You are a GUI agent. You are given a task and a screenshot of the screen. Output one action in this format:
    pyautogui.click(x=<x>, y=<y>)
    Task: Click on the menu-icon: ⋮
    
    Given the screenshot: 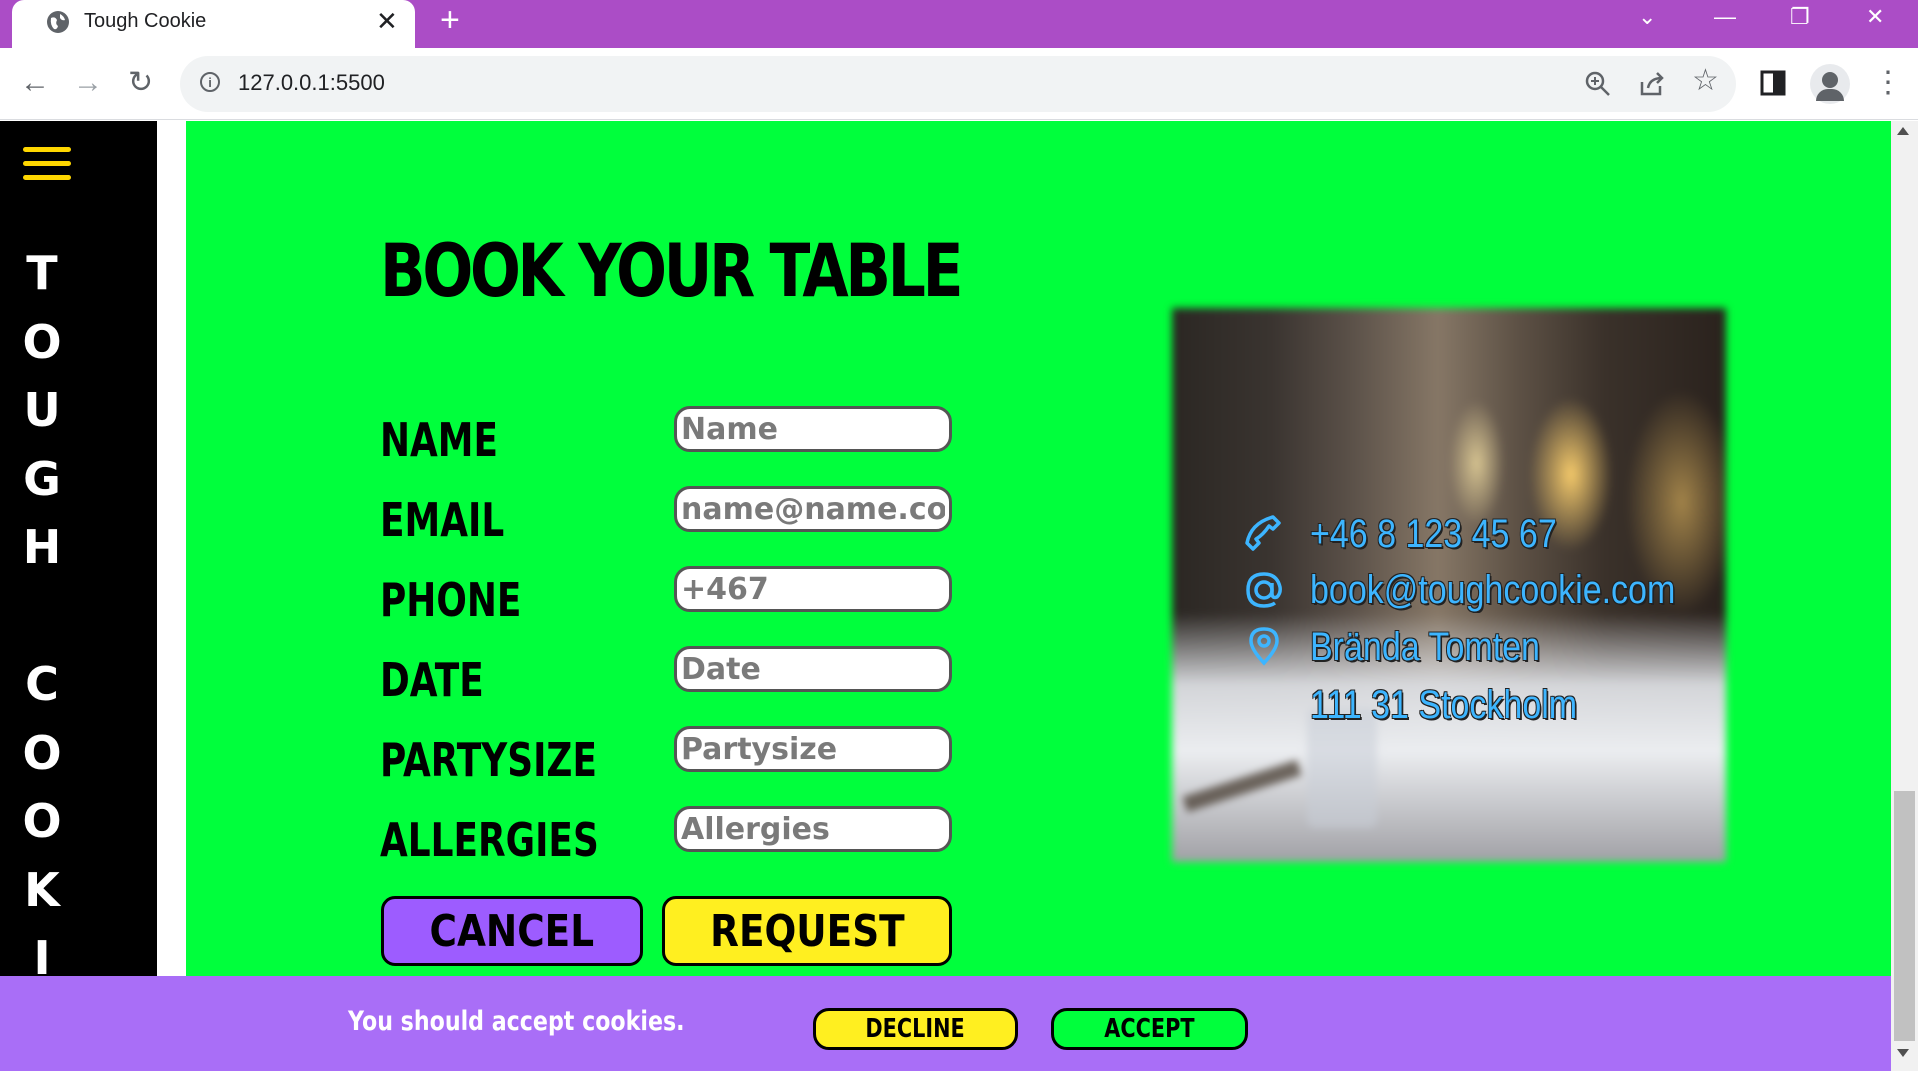 What is the action you would take?
    pyautogui.click(x=1888, y=83)
    